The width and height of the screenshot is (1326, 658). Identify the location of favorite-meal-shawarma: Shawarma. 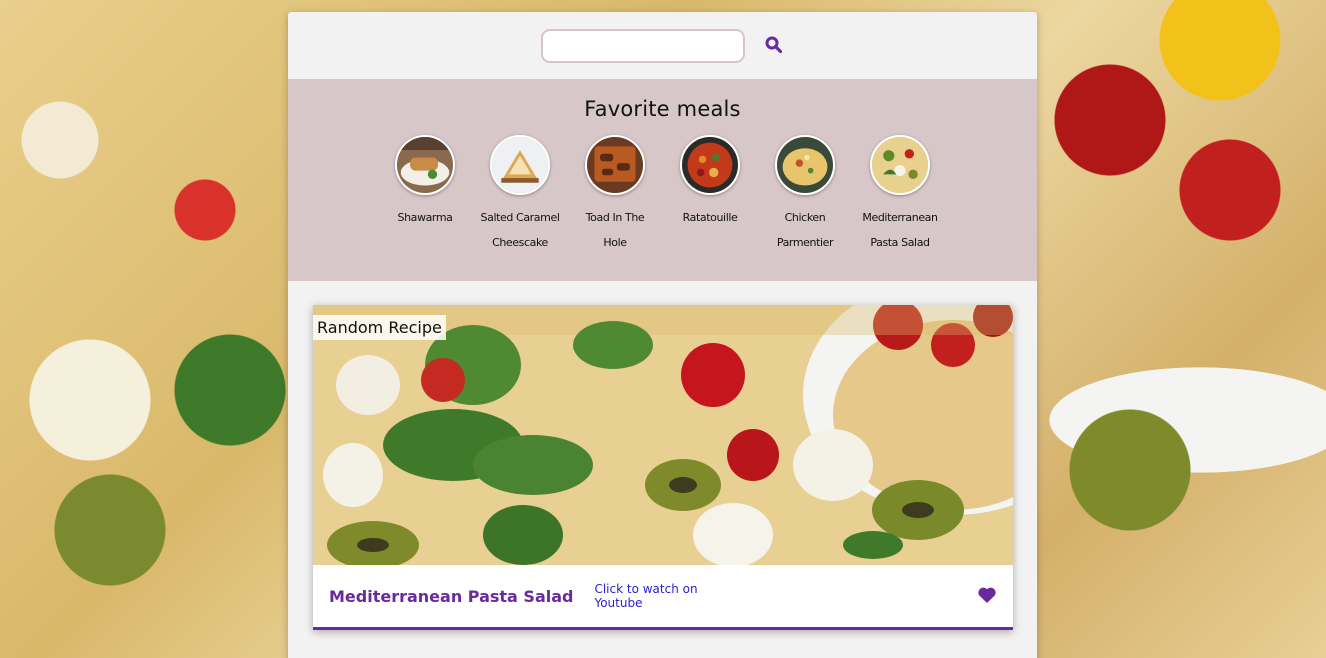
(425, 195).